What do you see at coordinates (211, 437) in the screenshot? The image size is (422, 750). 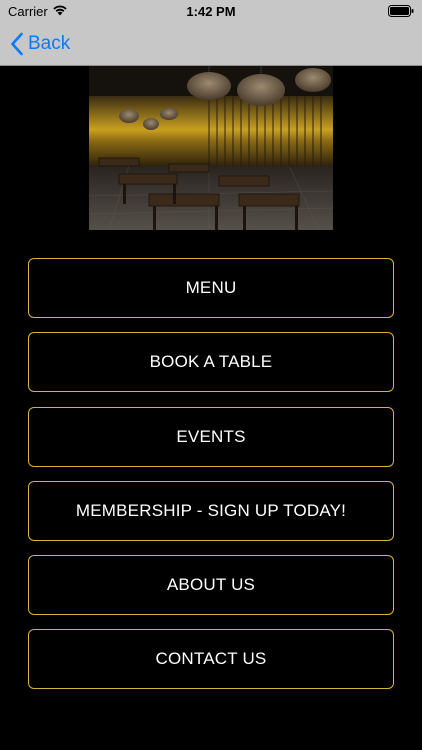 I see `events-button: EVENTS` at bounding box center [211, 437].